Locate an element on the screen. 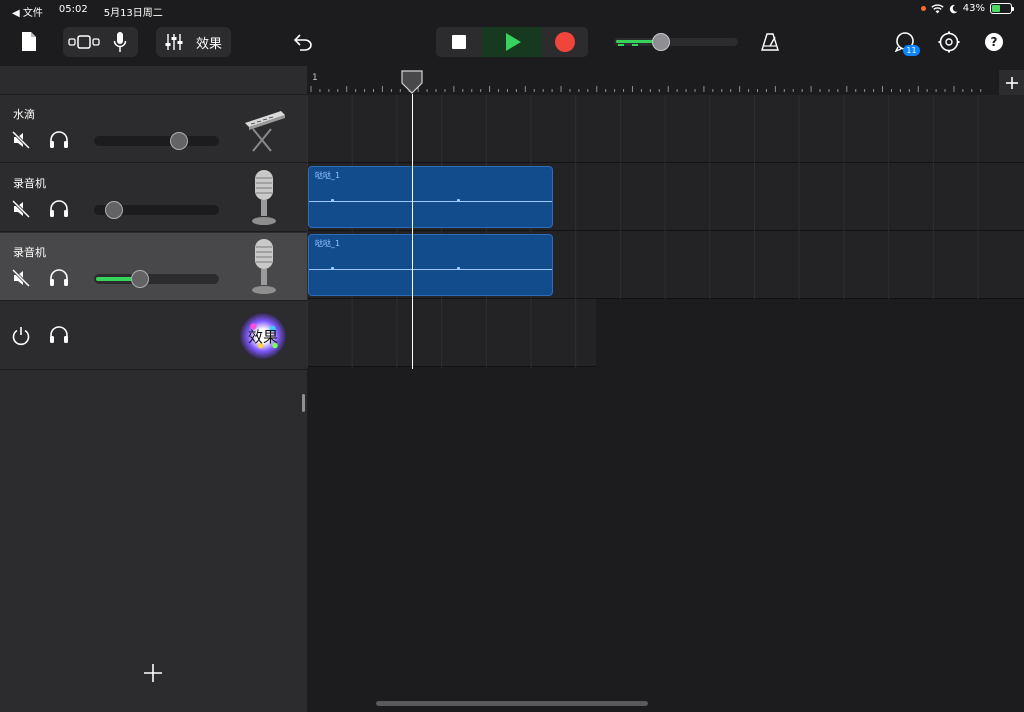 The image size is (1024, 712). add-section-button is located at coordinates (1011, 82).